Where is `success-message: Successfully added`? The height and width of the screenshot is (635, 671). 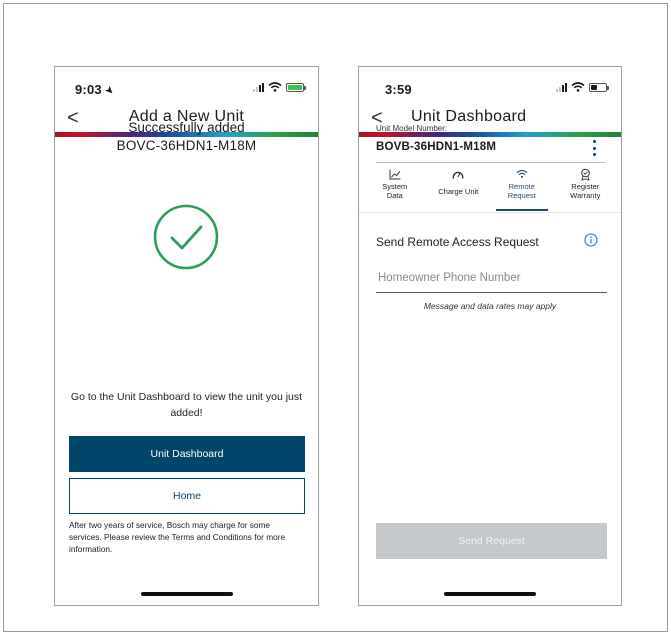 success-message: Successfully added is located at coordinates (186, 127).